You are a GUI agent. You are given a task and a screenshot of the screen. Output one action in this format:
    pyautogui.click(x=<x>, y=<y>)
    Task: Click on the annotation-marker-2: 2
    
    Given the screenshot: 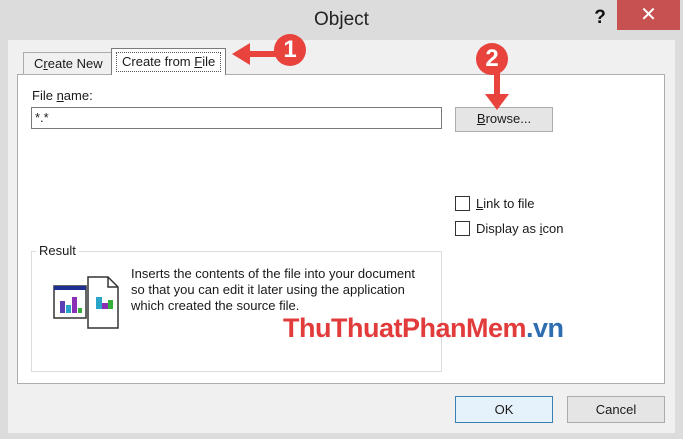 What is the action you would take?
    pyautogui.click(x=492, y=59)
    